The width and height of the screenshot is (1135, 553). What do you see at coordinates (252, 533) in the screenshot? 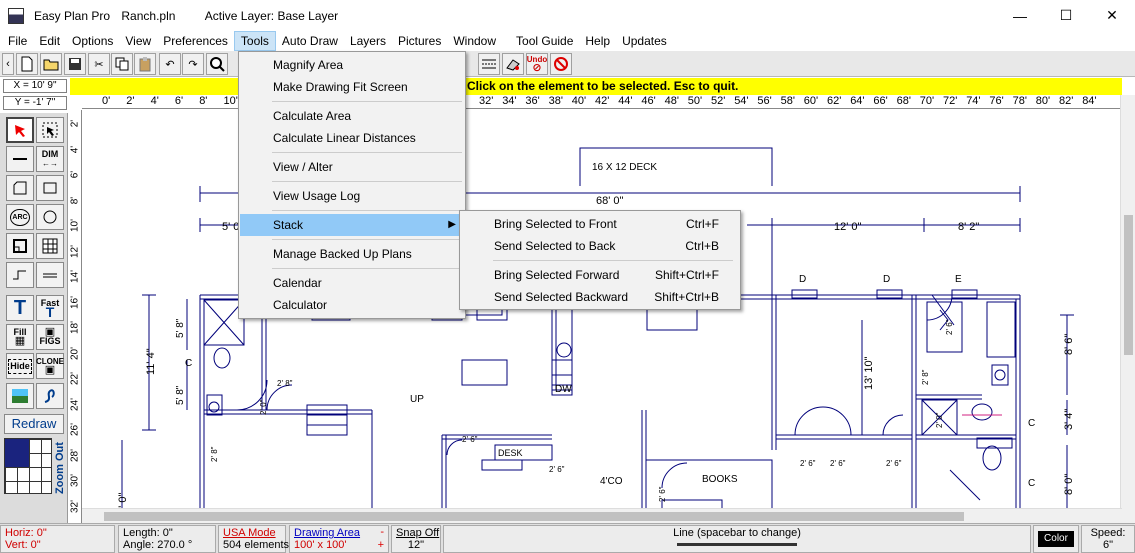
I see `usa-mode-link: USA Mode` at bounding box center [252, 533].